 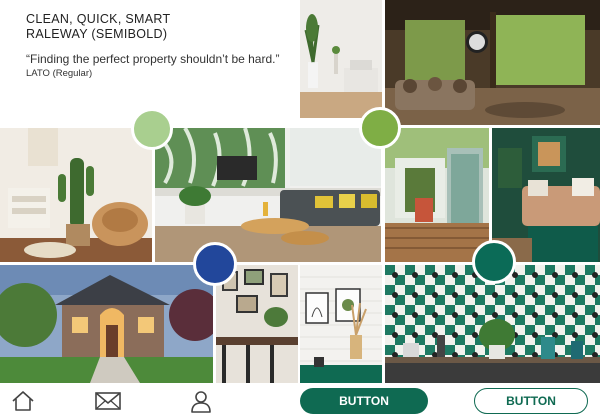 I want to click on swatch-royal-blue, so click(x=215, y=264).